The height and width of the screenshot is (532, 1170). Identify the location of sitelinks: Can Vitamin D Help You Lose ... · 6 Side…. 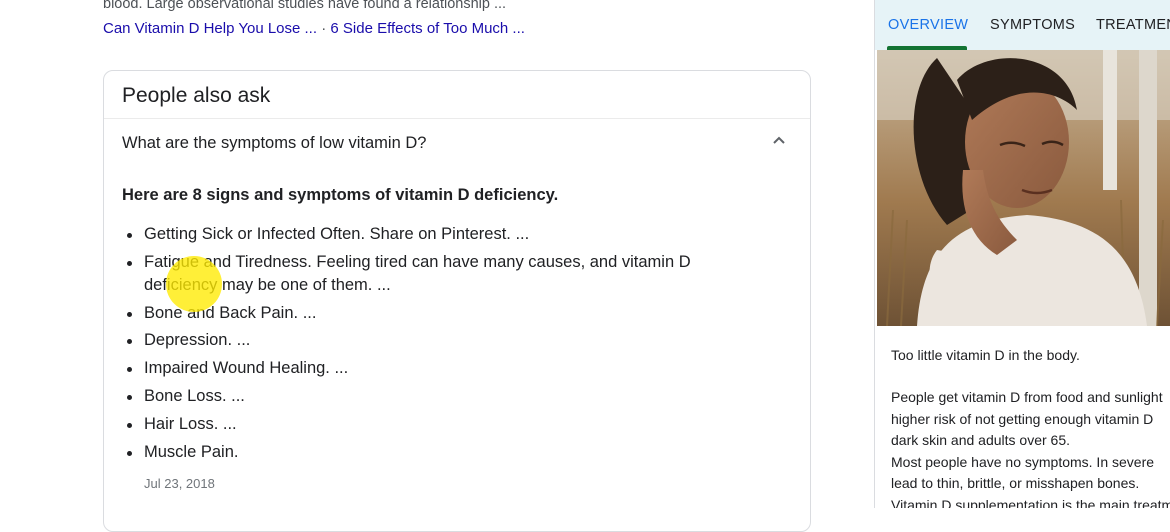
(314, 29).